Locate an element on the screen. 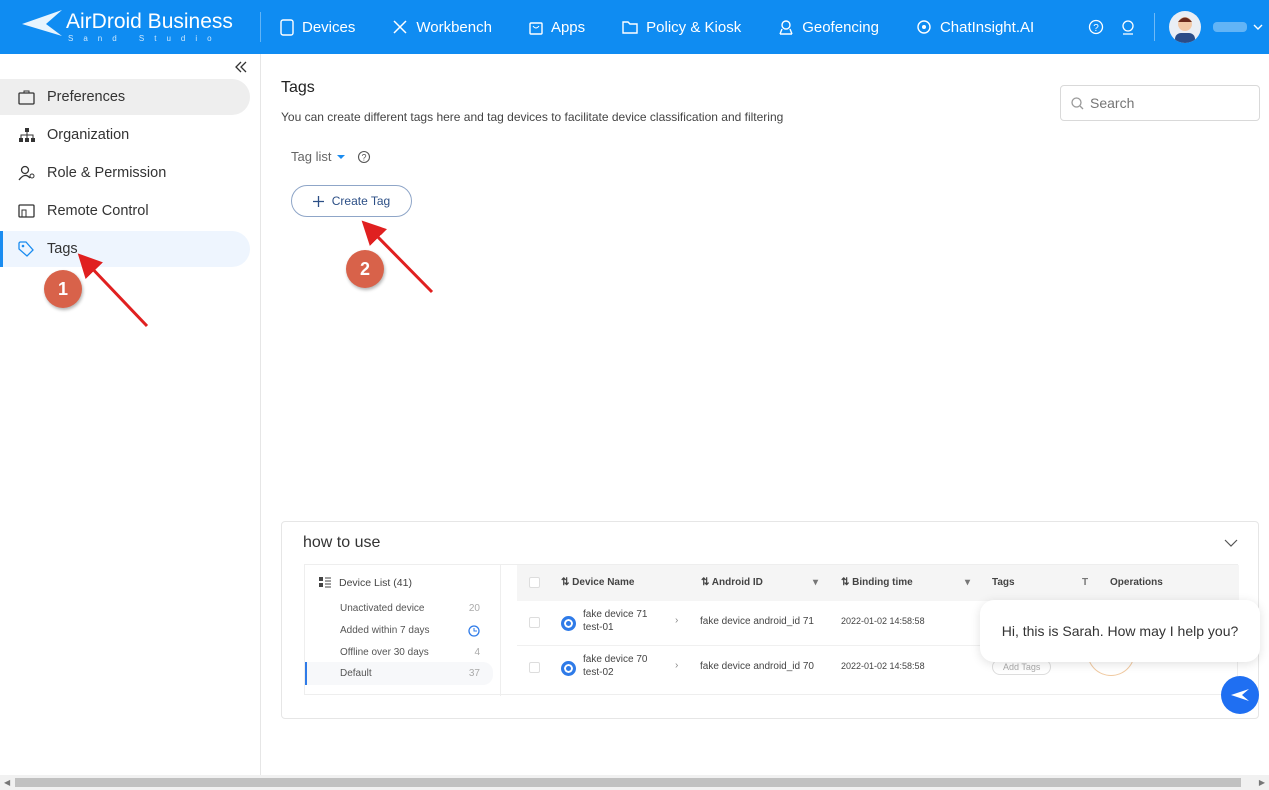 This screenshot has width=1269, height=790. device-sub: test-02 is located at coordinates (598, 672).